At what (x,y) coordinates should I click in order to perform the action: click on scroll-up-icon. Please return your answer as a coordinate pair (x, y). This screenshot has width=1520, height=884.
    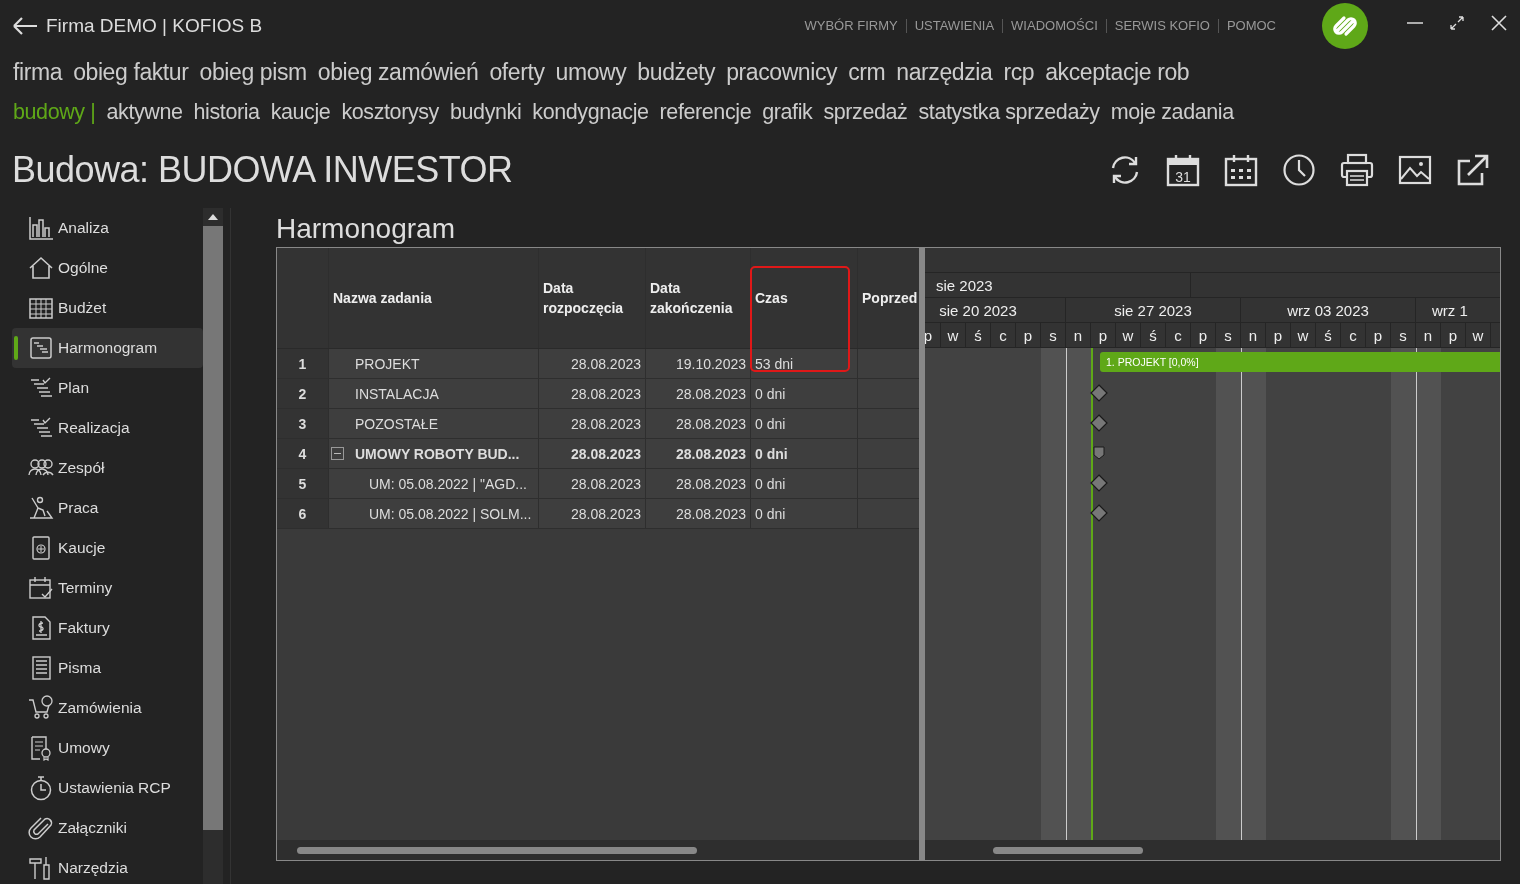
    Looking at the image, I should click on (213, 217).